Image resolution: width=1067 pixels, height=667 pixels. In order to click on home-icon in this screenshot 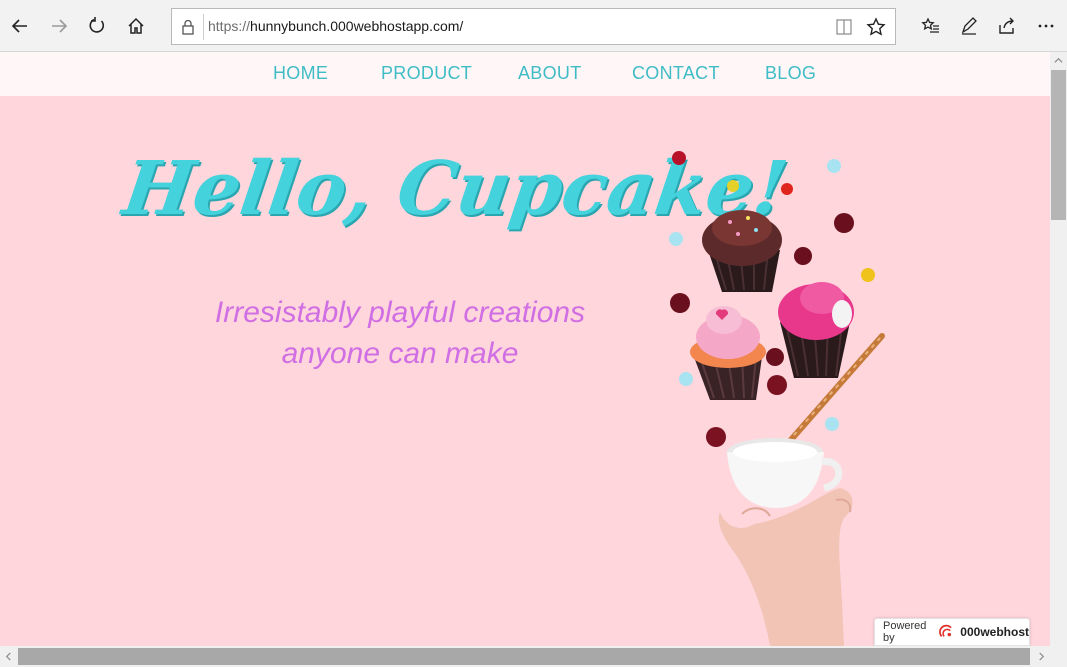, I will do `click(136, 25)`.